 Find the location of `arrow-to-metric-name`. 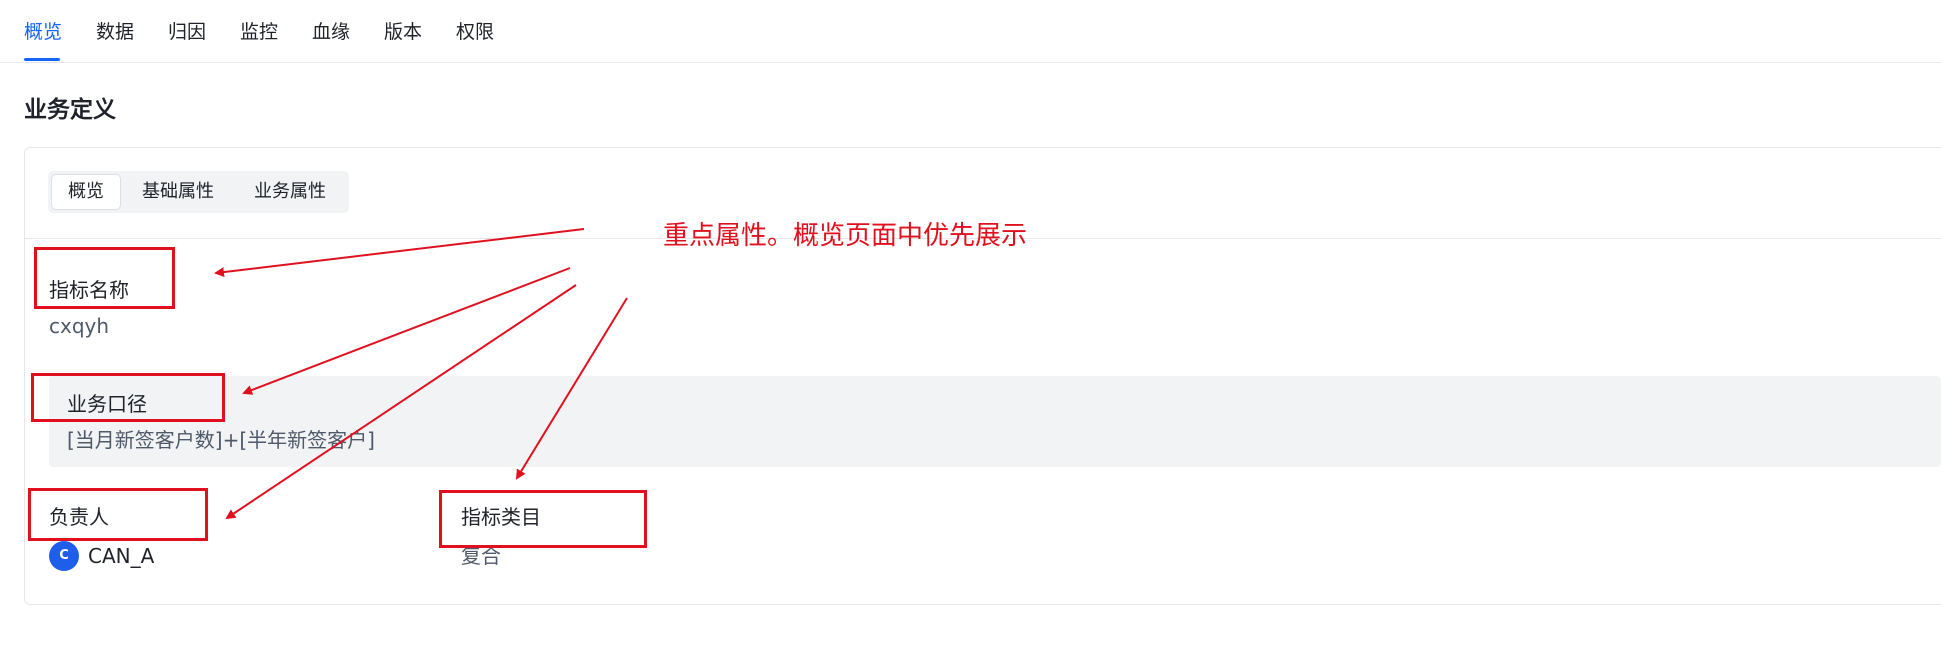

arrow-to-metric-name is located at coordinates (399, 253).